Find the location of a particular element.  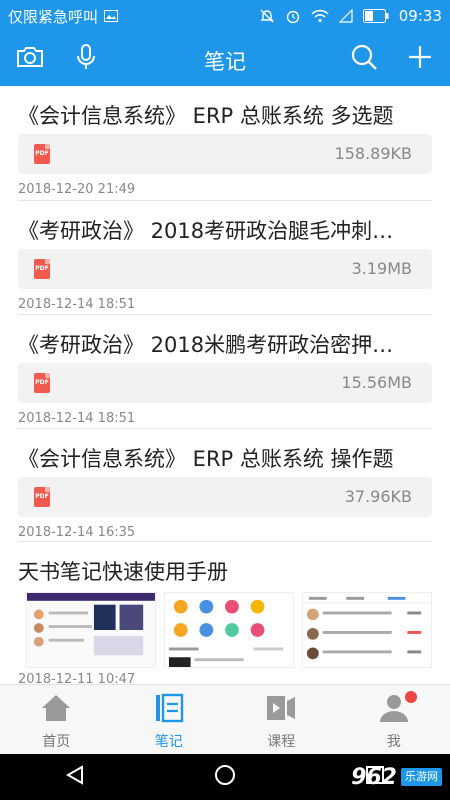

home-circle-icon is located at coordinates (225, 777).